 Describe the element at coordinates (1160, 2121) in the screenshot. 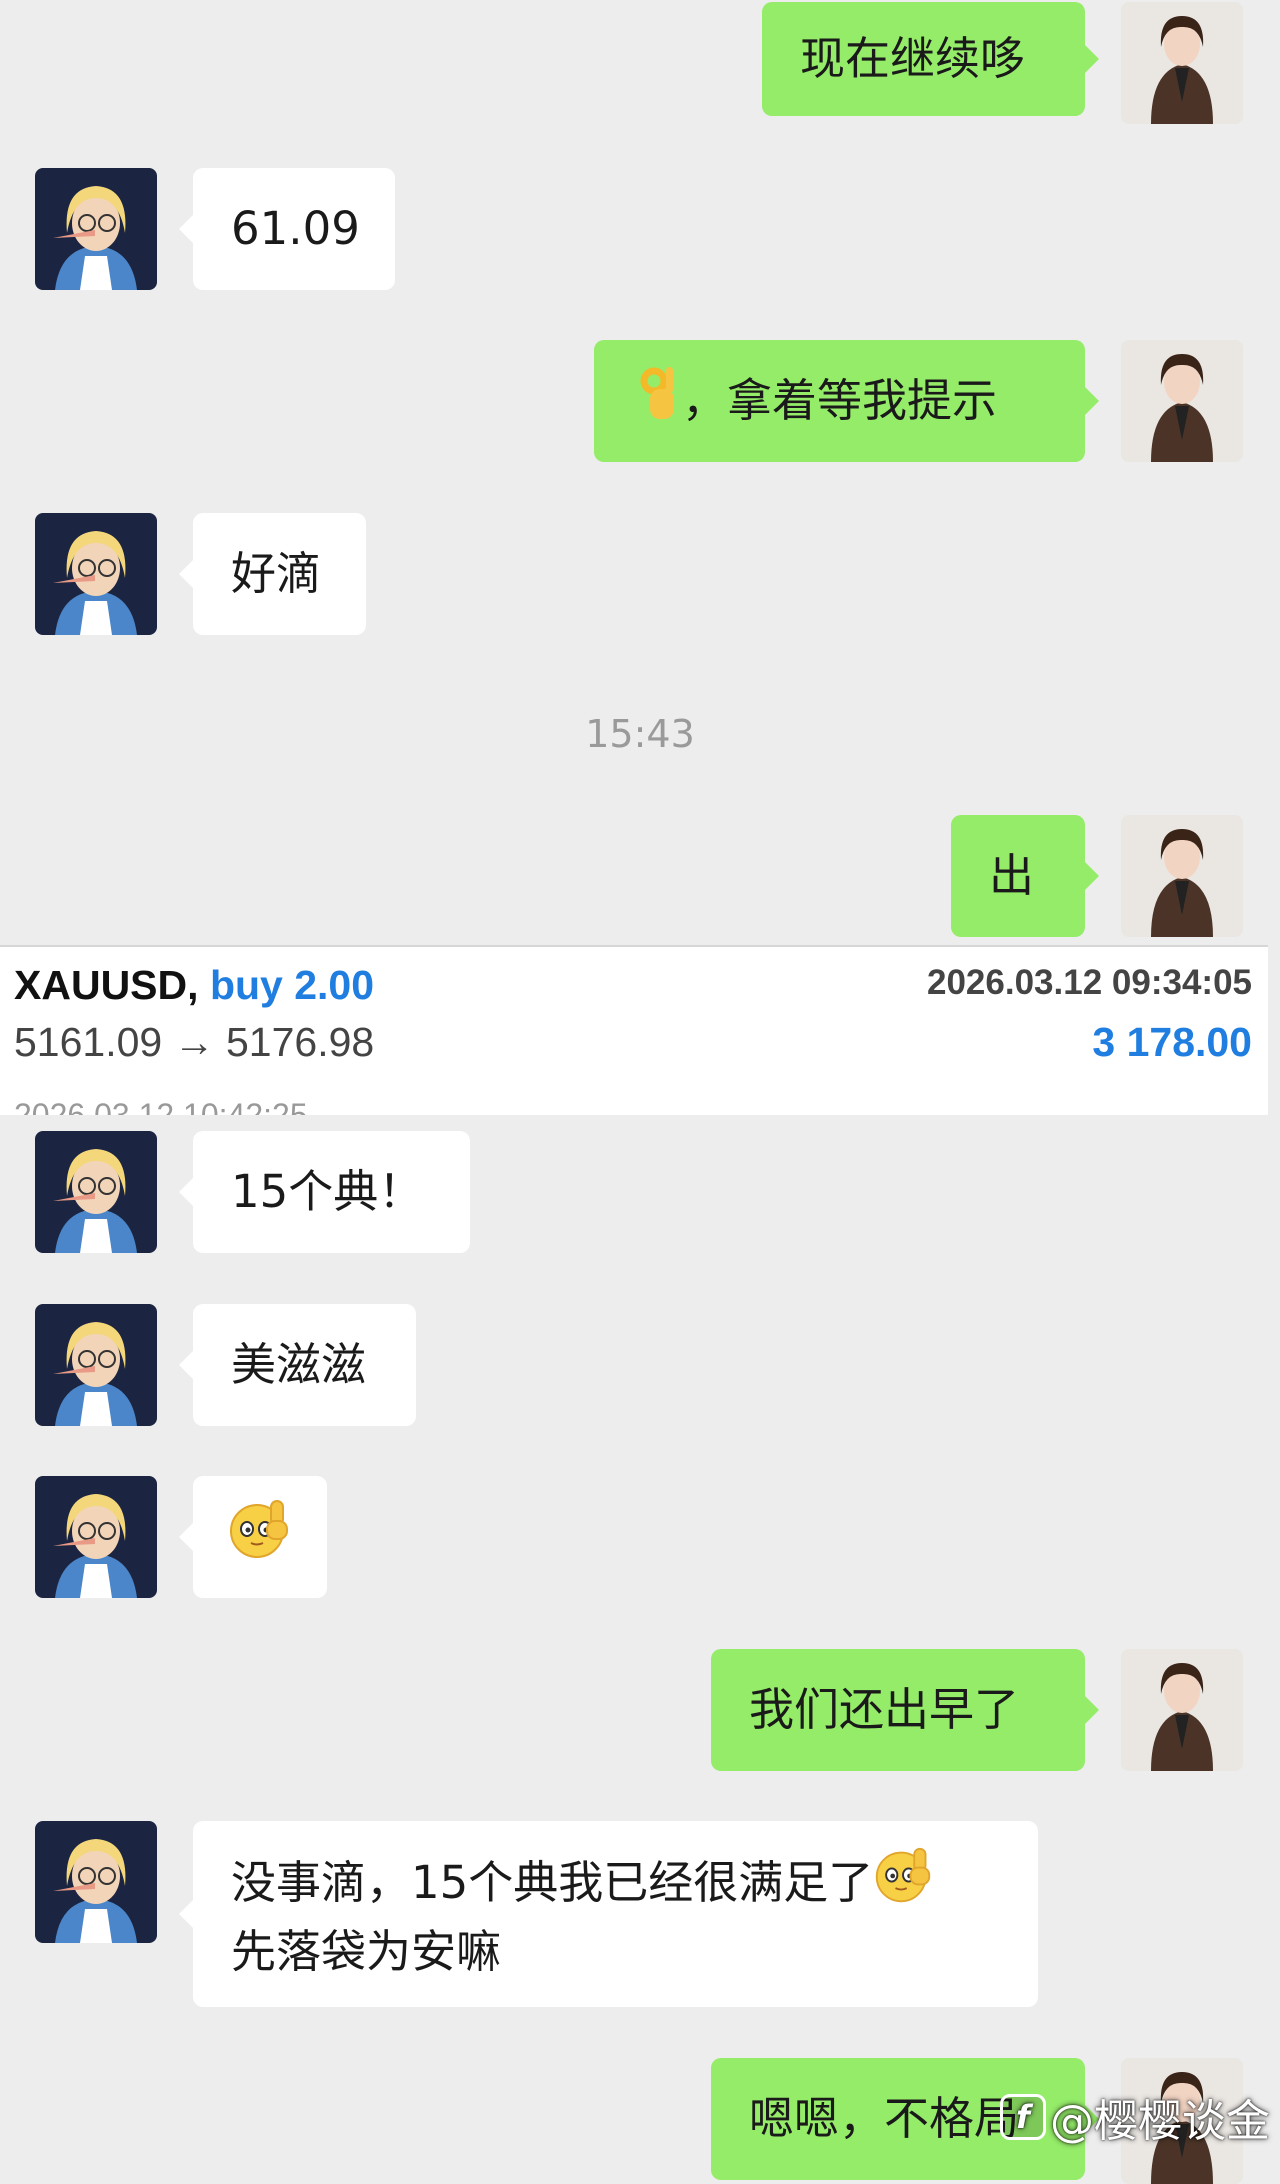

I see `watermark-text: @樱樱谈金` at that location.